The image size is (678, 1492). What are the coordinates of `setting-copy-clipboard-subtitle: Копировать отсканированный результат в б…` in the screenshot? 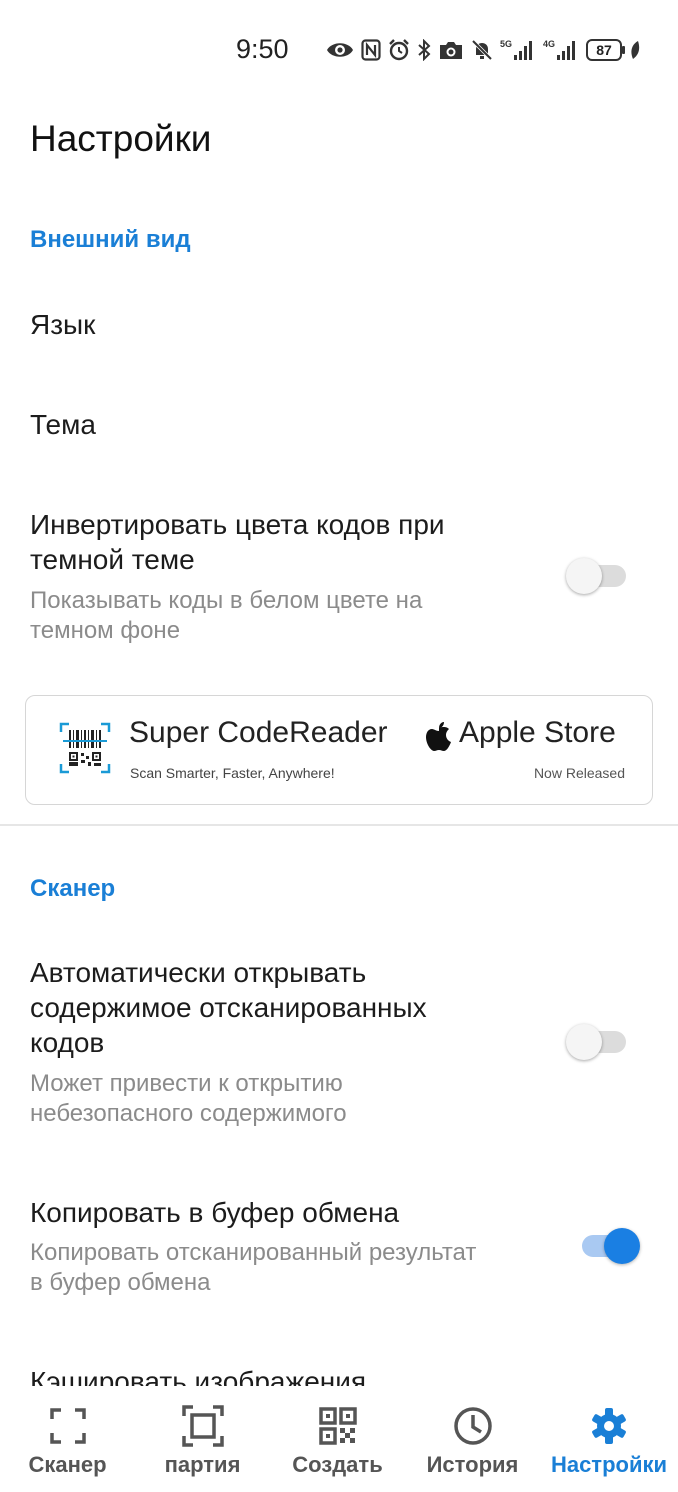 It's located at (253, 1268).